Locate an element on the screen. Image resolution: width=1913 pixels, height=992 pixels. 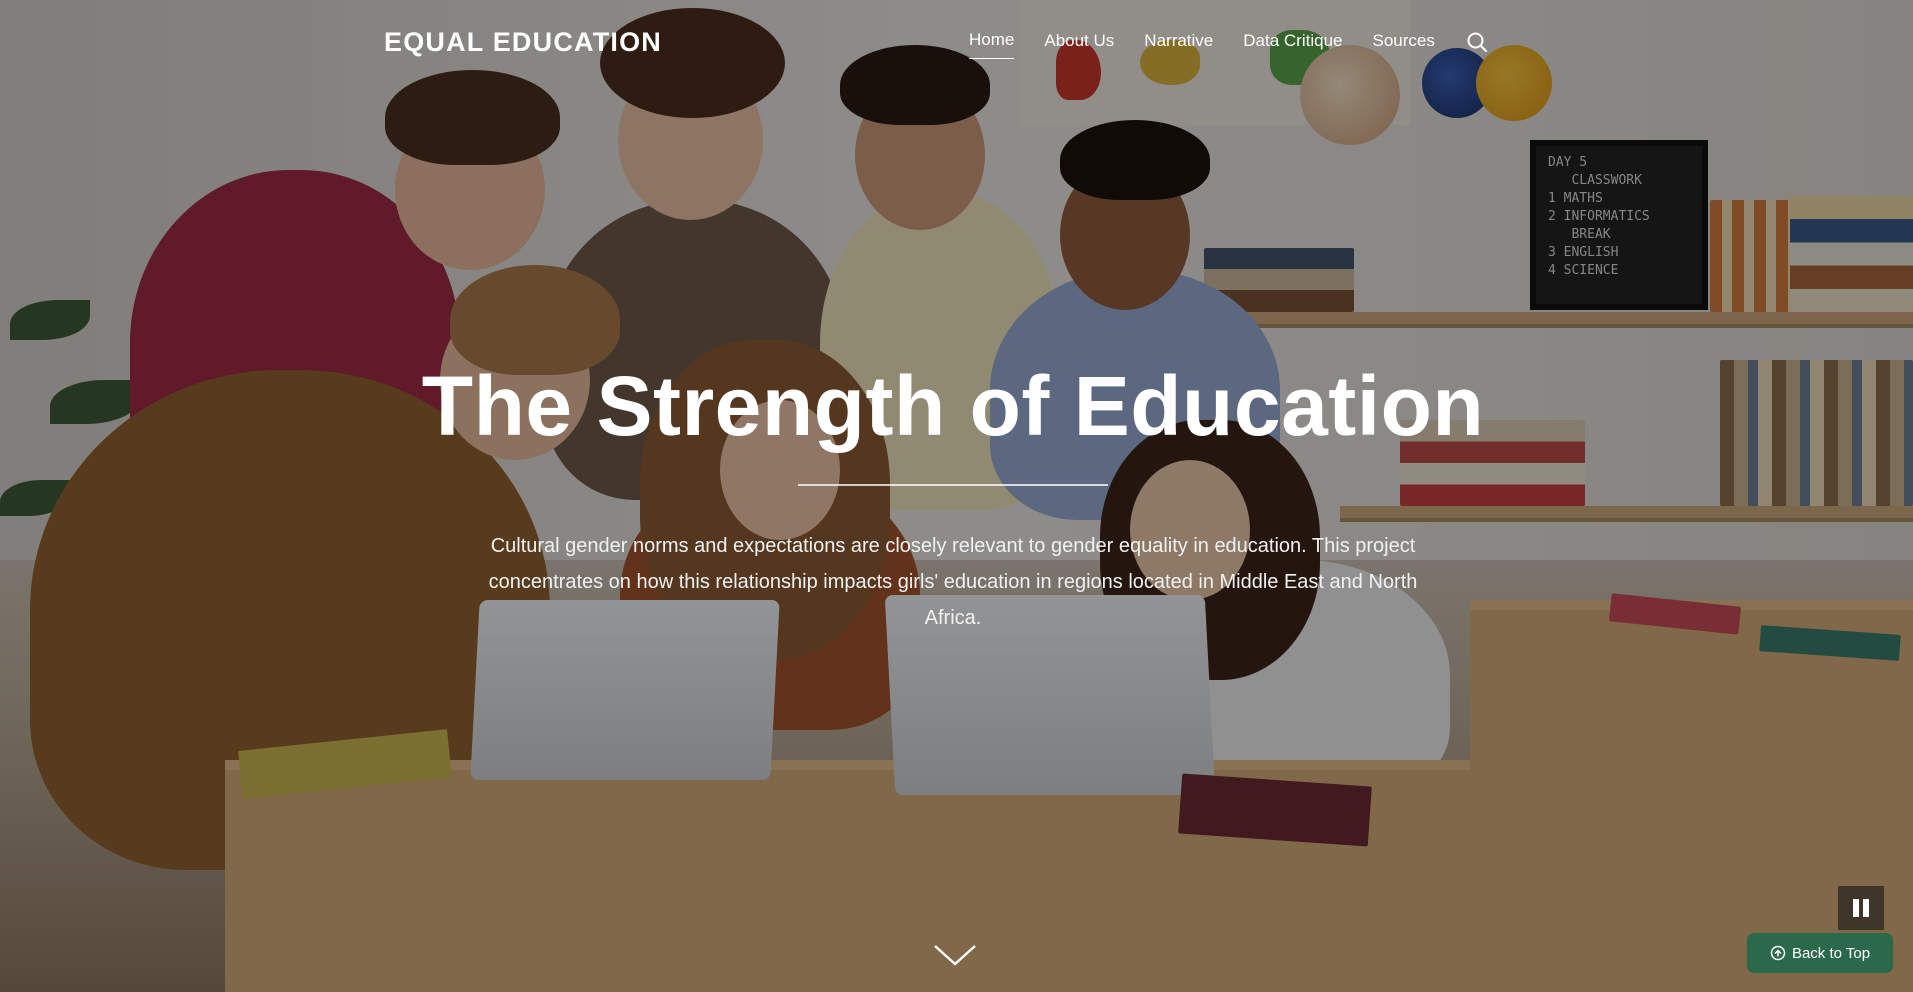
hero-divider is located at coordinates (953, 485).